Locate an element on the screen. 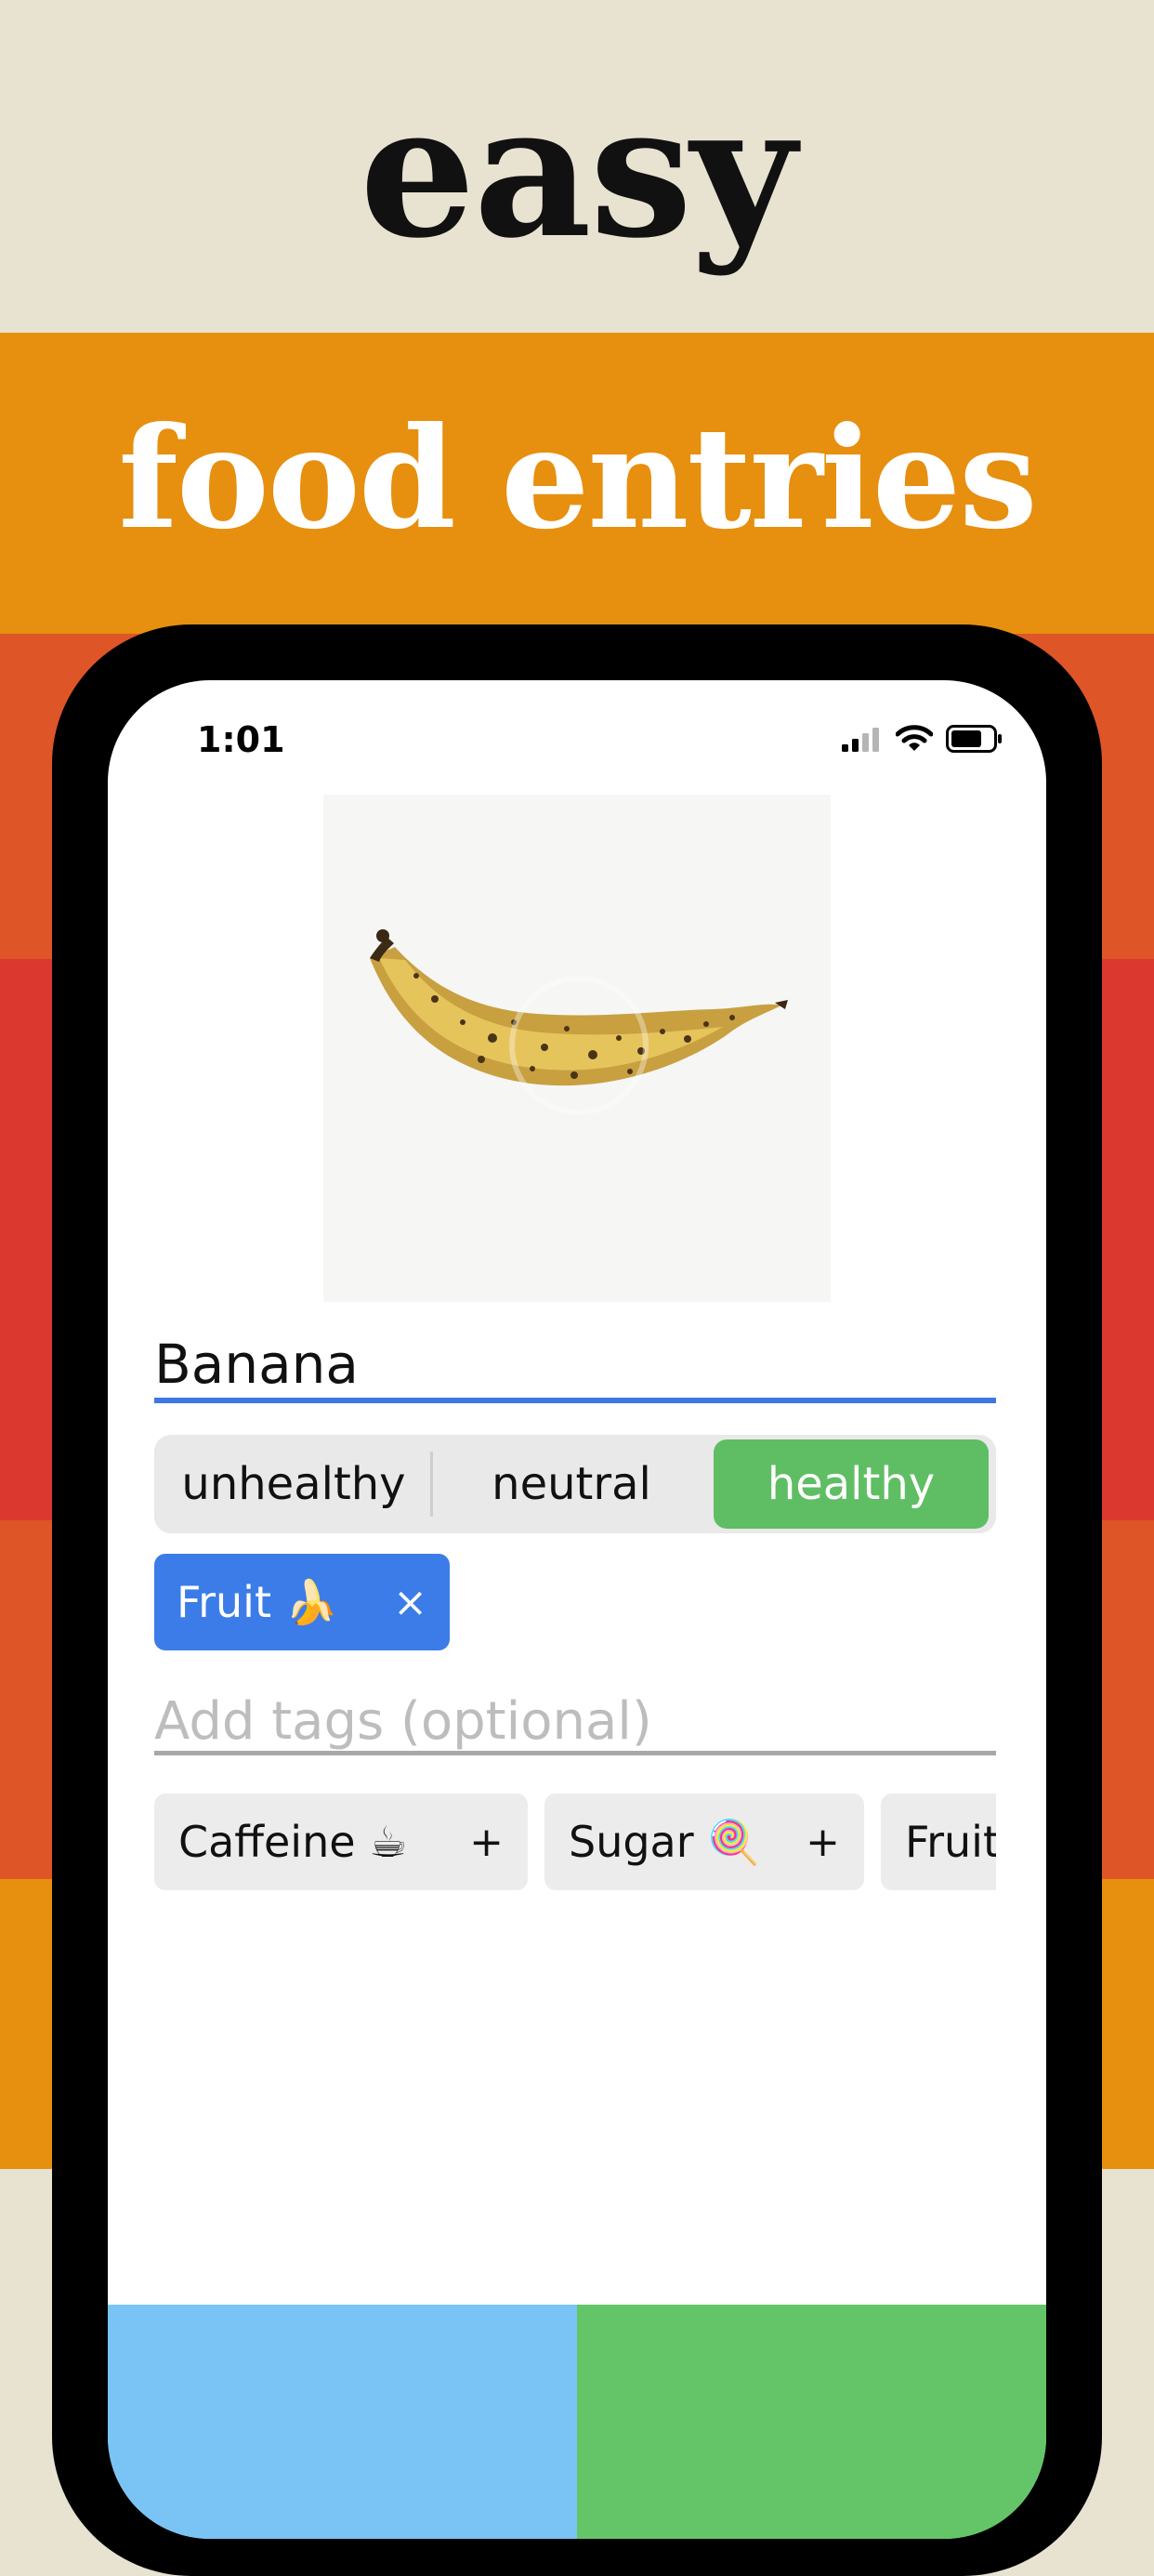  suggested-tag-fruit: Fruit is located at coordinates (938, 1842).